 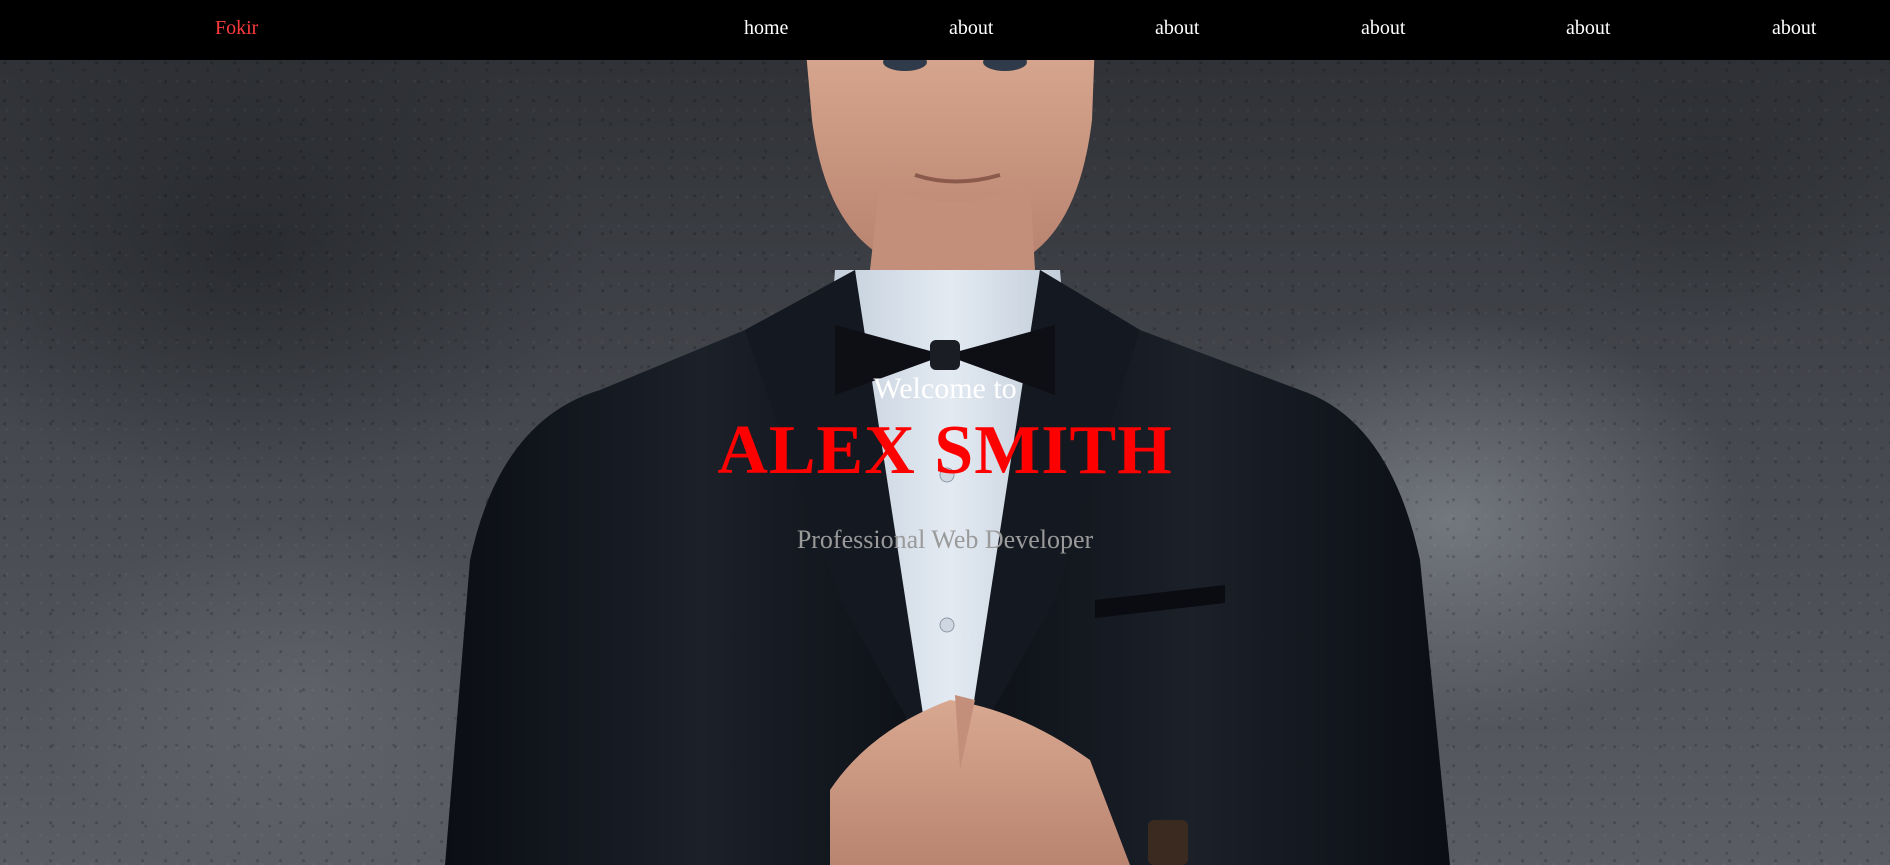 What do you see at coordinates (971, 28) in the screenshot?
I see `nav-link-about-1: about` at bounding box center [971, 28].